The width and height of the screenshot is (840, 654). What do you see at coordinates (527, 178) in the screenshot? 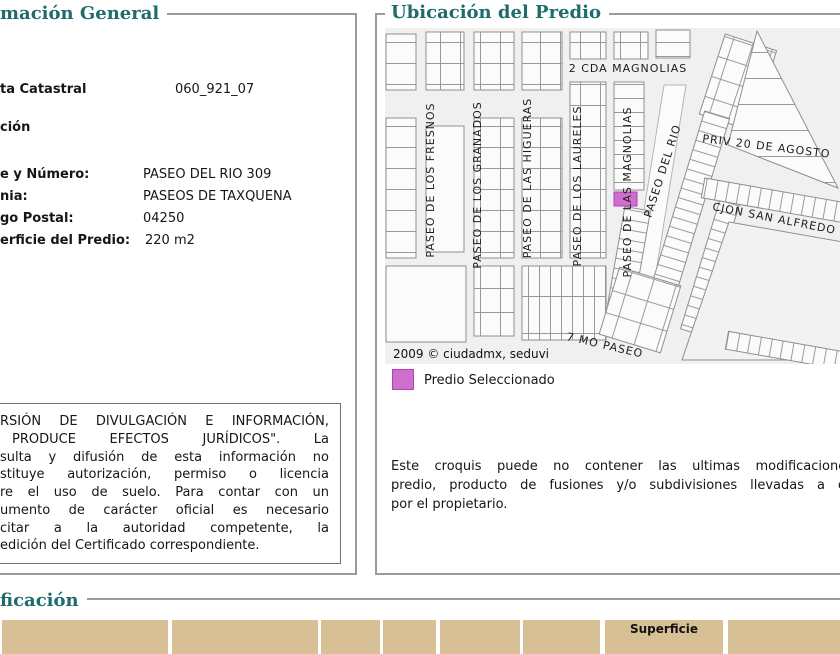
I see `street-label-2: PASEO DE LAS HIGUERAS` at bounding box center [527, 178].